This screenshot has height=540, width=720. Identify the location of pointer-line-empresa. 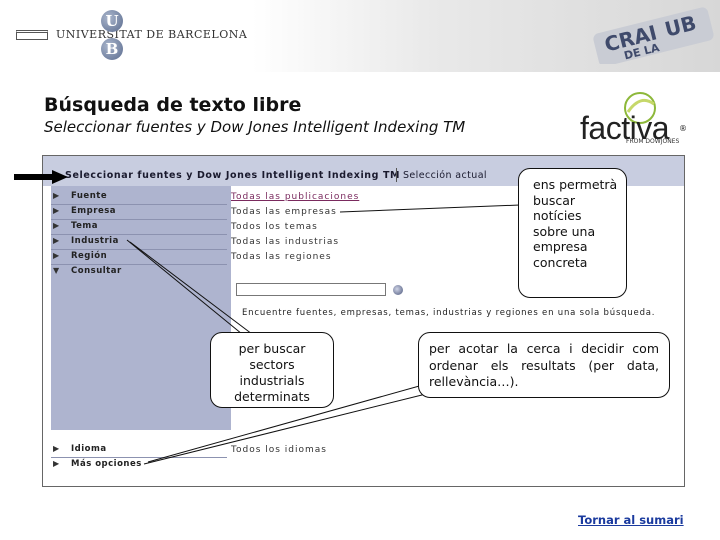
(430, 208).